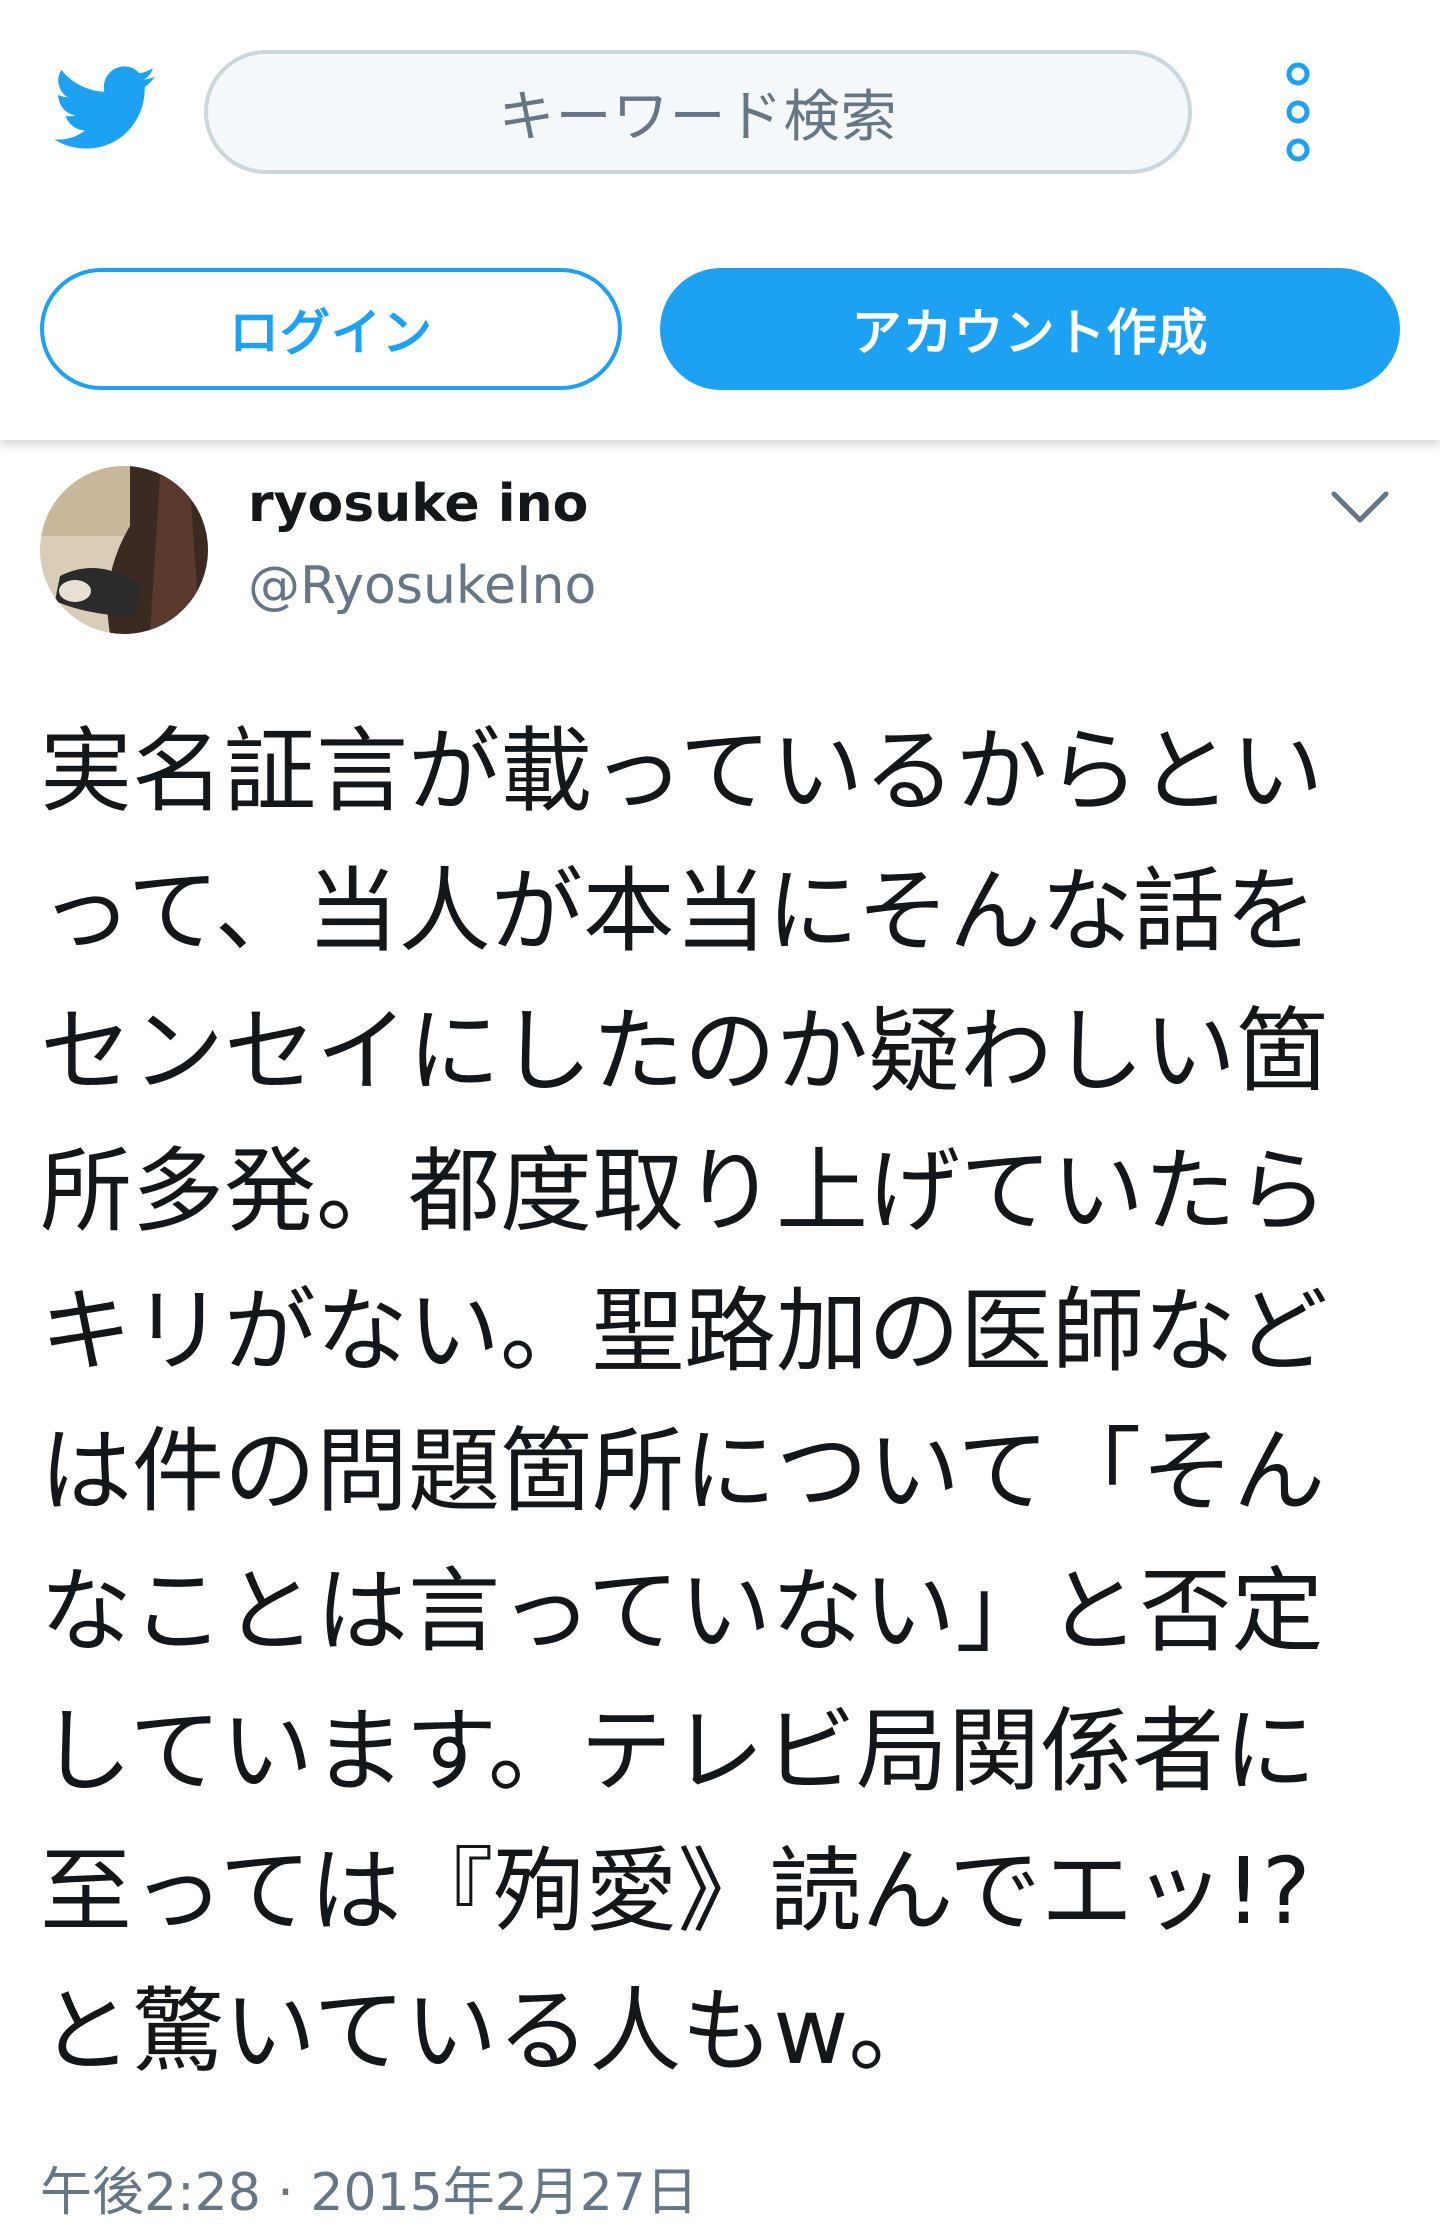 Image resolution: width=1440 pixels, height=2236 pixels. I want to click on avatar-image, so click(124, 550).